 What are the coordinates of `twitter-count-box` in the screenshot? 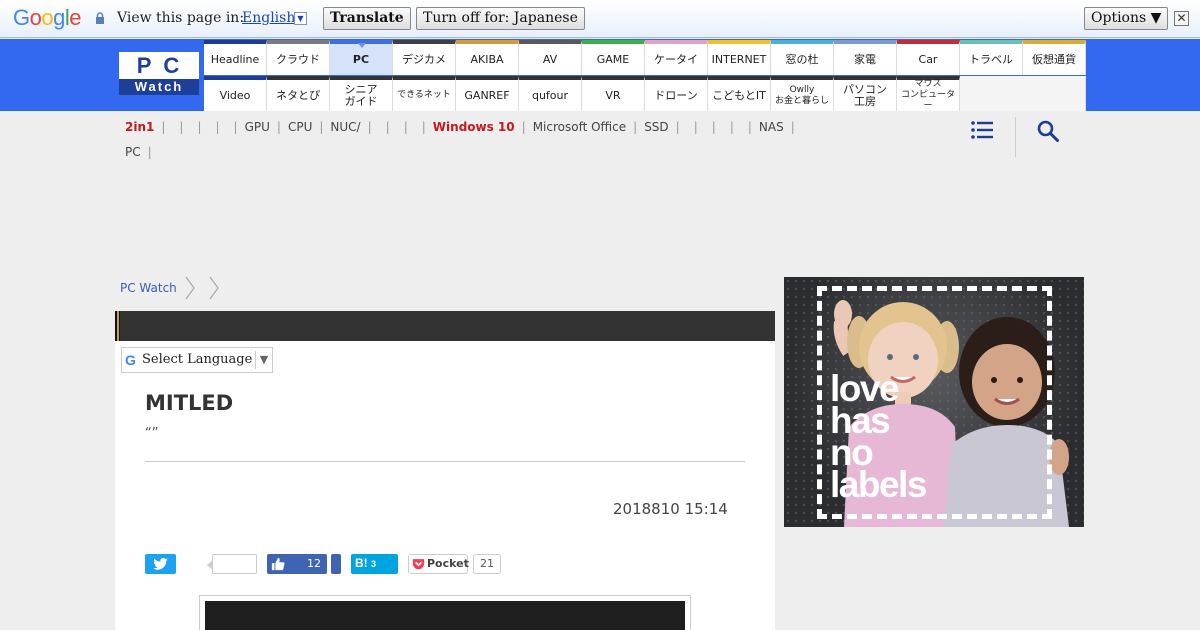 It's located at (232, 564).